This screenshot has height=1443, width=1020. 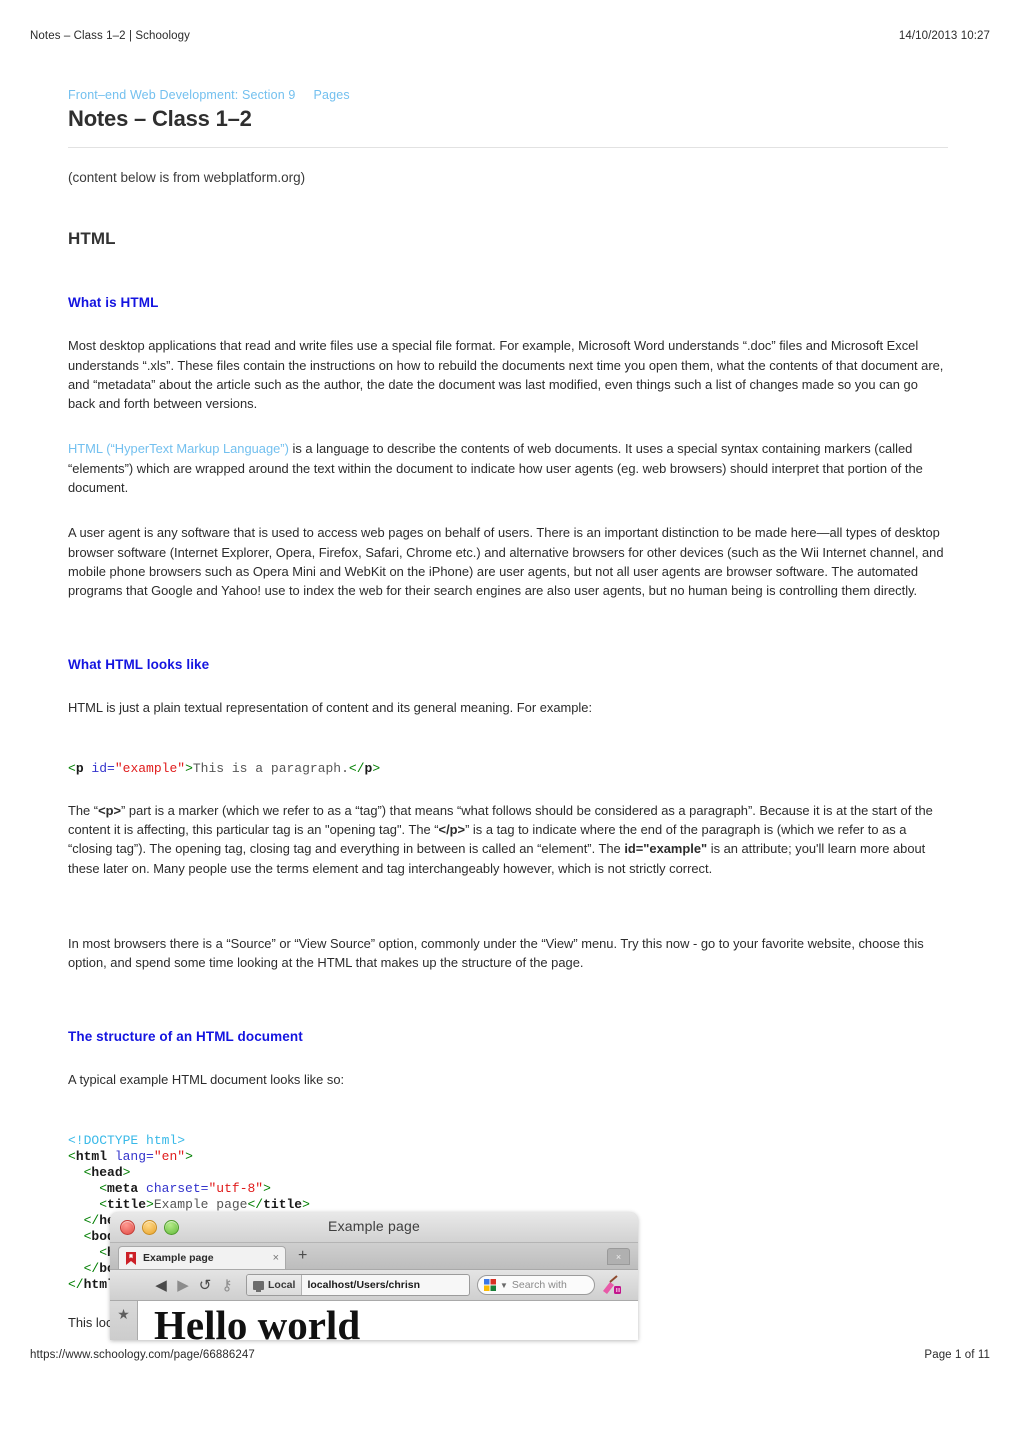 I want to click on tag-explain-close-tag: </p>, so click(x=452, y=830).